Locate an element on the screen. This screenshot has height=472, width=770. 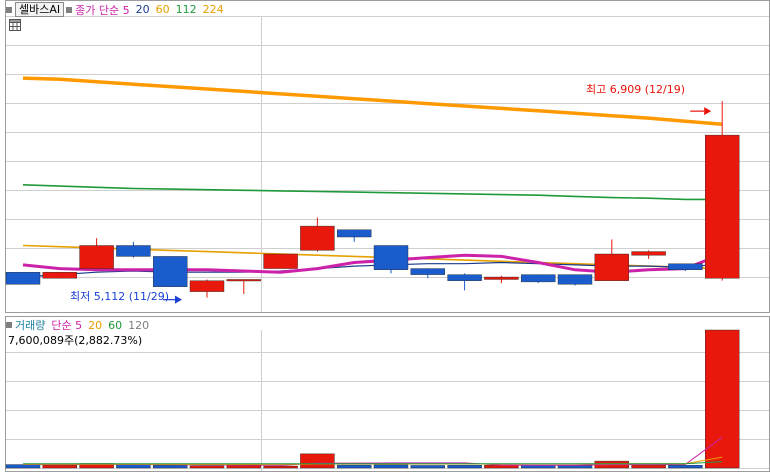
low-arrow-head is located at coordinates (178, 299).